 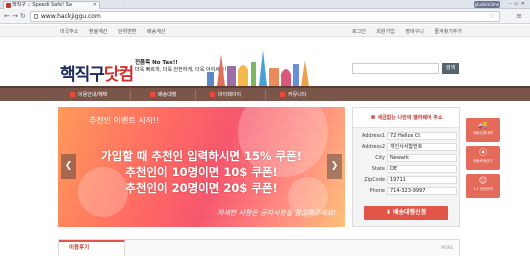 I want to click on chat-icon: ☺, so click(x=483, y=180).